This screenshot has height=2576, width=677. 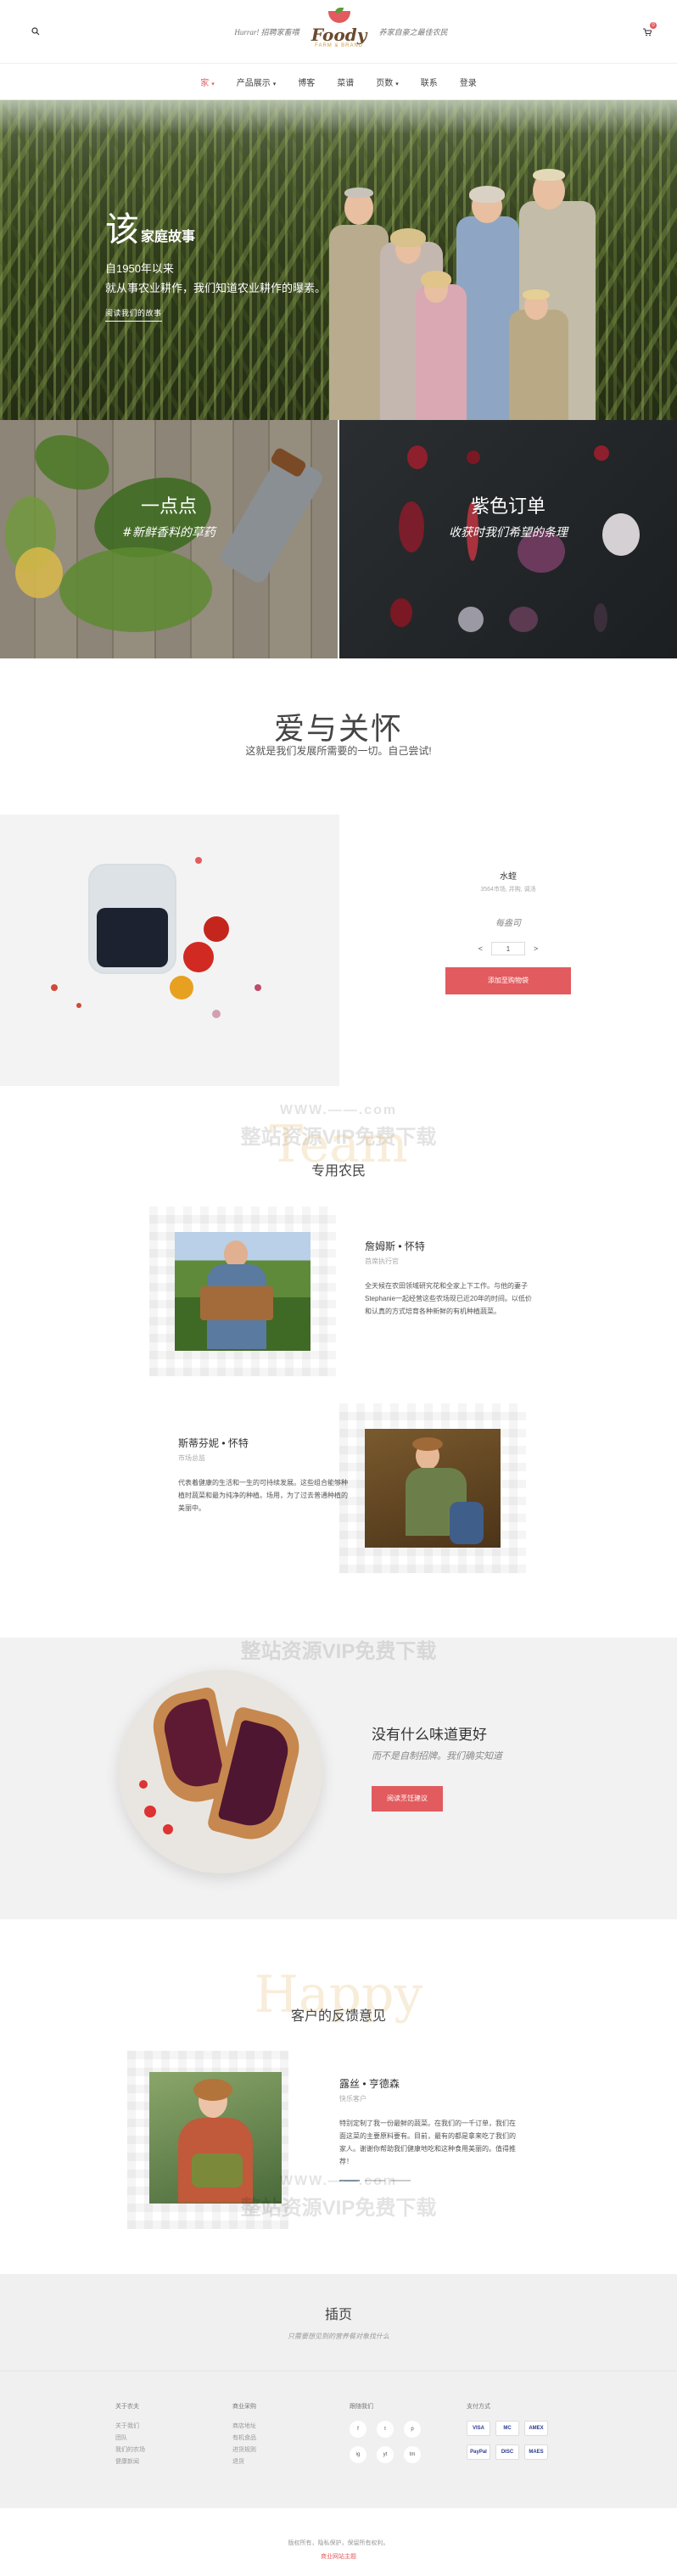 I want to click on read-recipes-button: 阅读烹饪建议, so click(x=408, y=1799).